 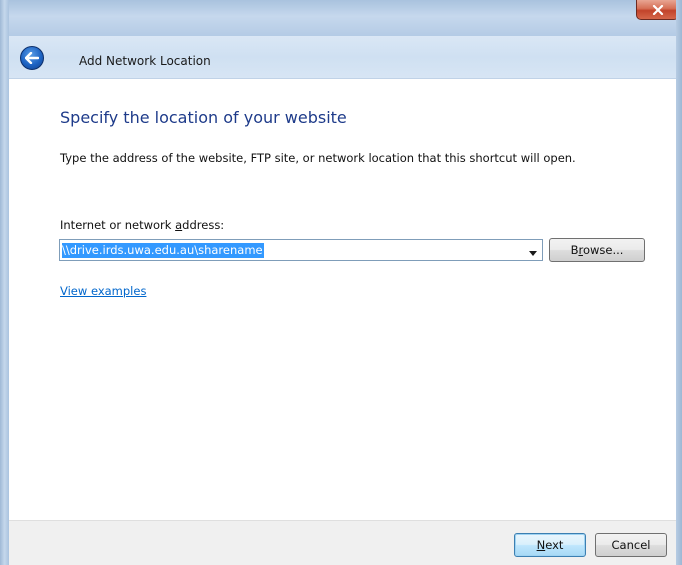 I want to click on title-bar, so click(x=341, y=18).